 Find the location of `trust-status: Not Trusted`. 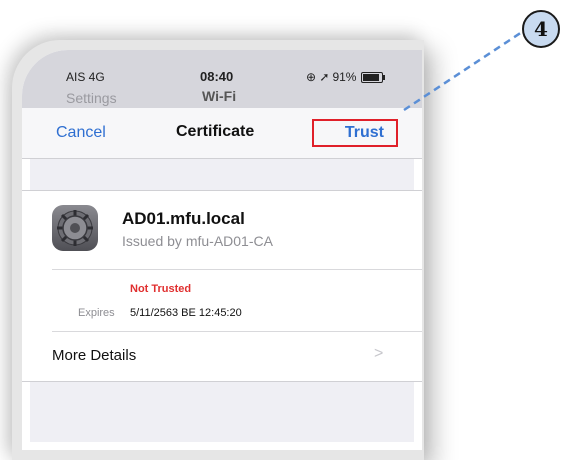

trust-status: Not Trusted is located at coordinates (161, 289).